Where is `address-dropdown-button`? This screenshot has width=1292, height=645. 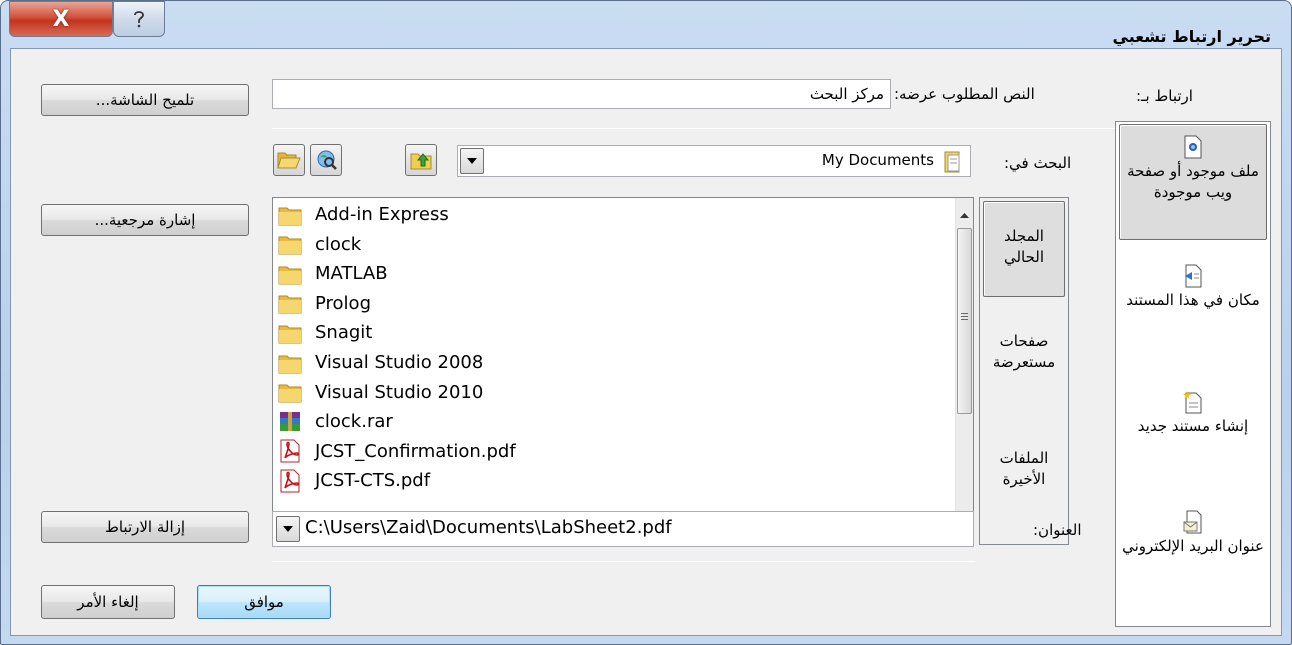 address-dropdown-button is located at coordinates (288, 529).